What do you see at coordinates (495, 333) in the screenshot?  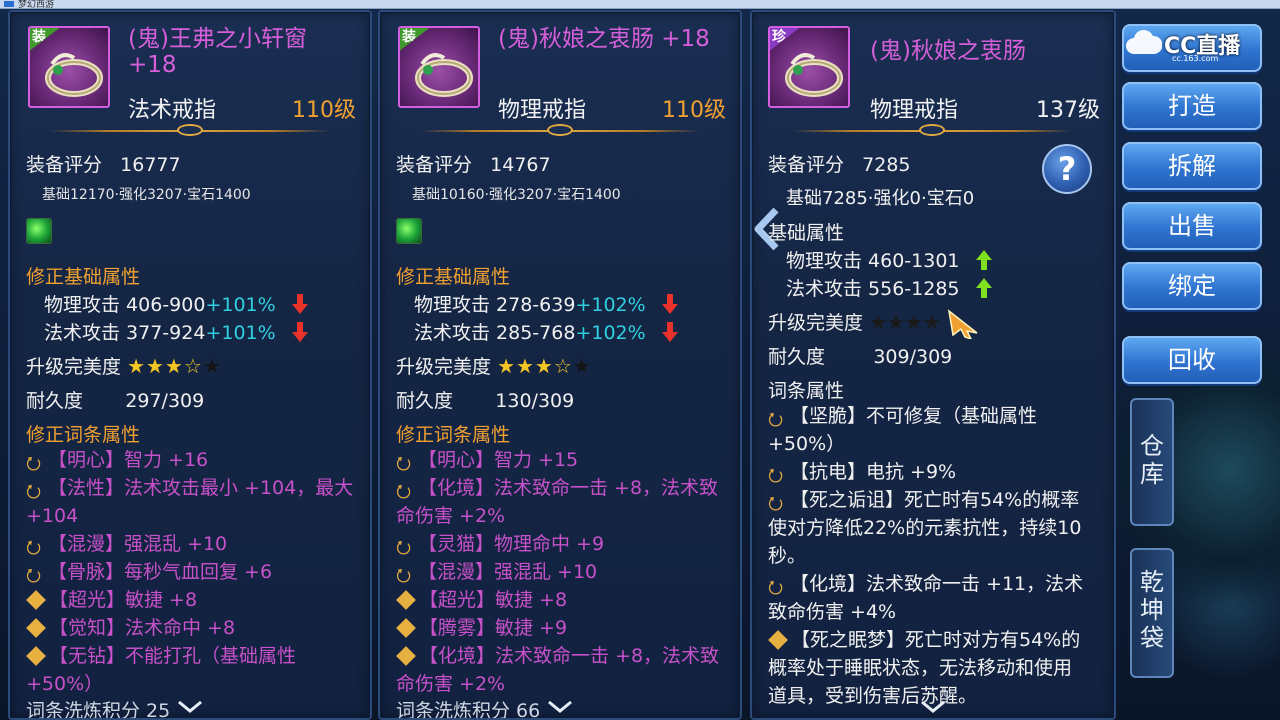 I see `attr-text: 法术攻击 285-768` at bounding box center [495, 333].